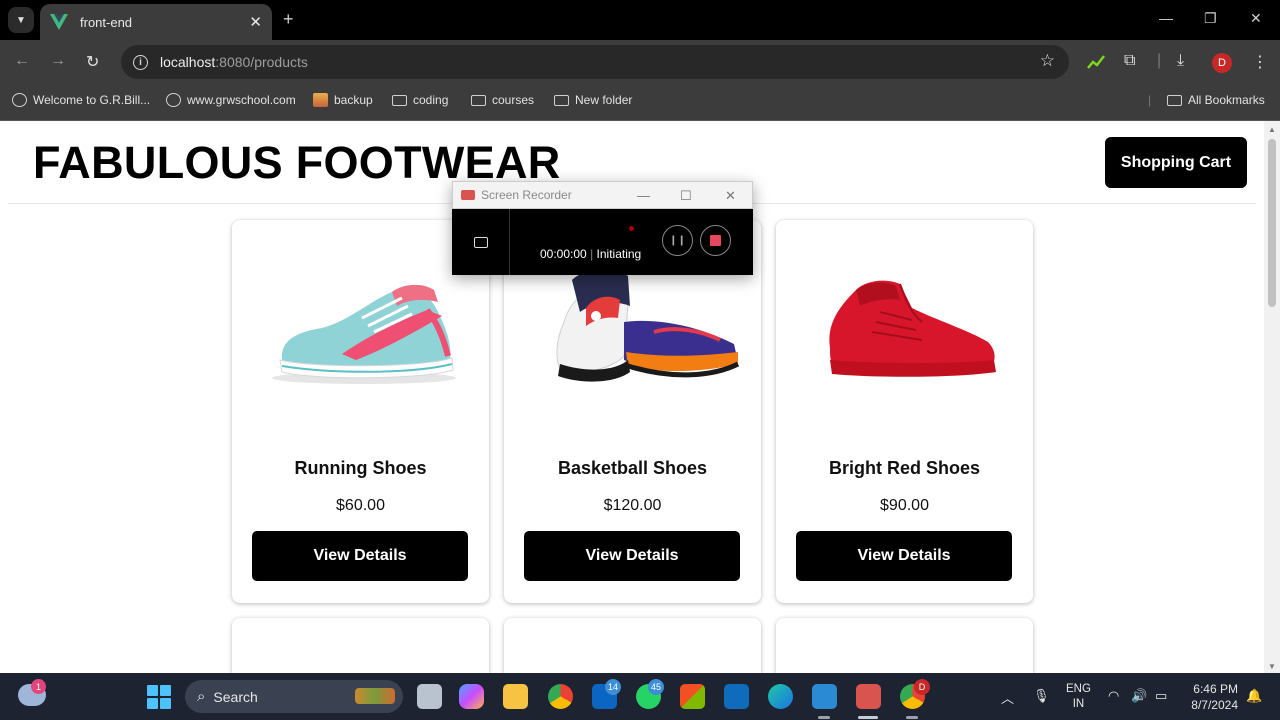 This screenshot has width=1280, height=720. I want to click on bookmark-new-folder: New folder, so click(593, 100).